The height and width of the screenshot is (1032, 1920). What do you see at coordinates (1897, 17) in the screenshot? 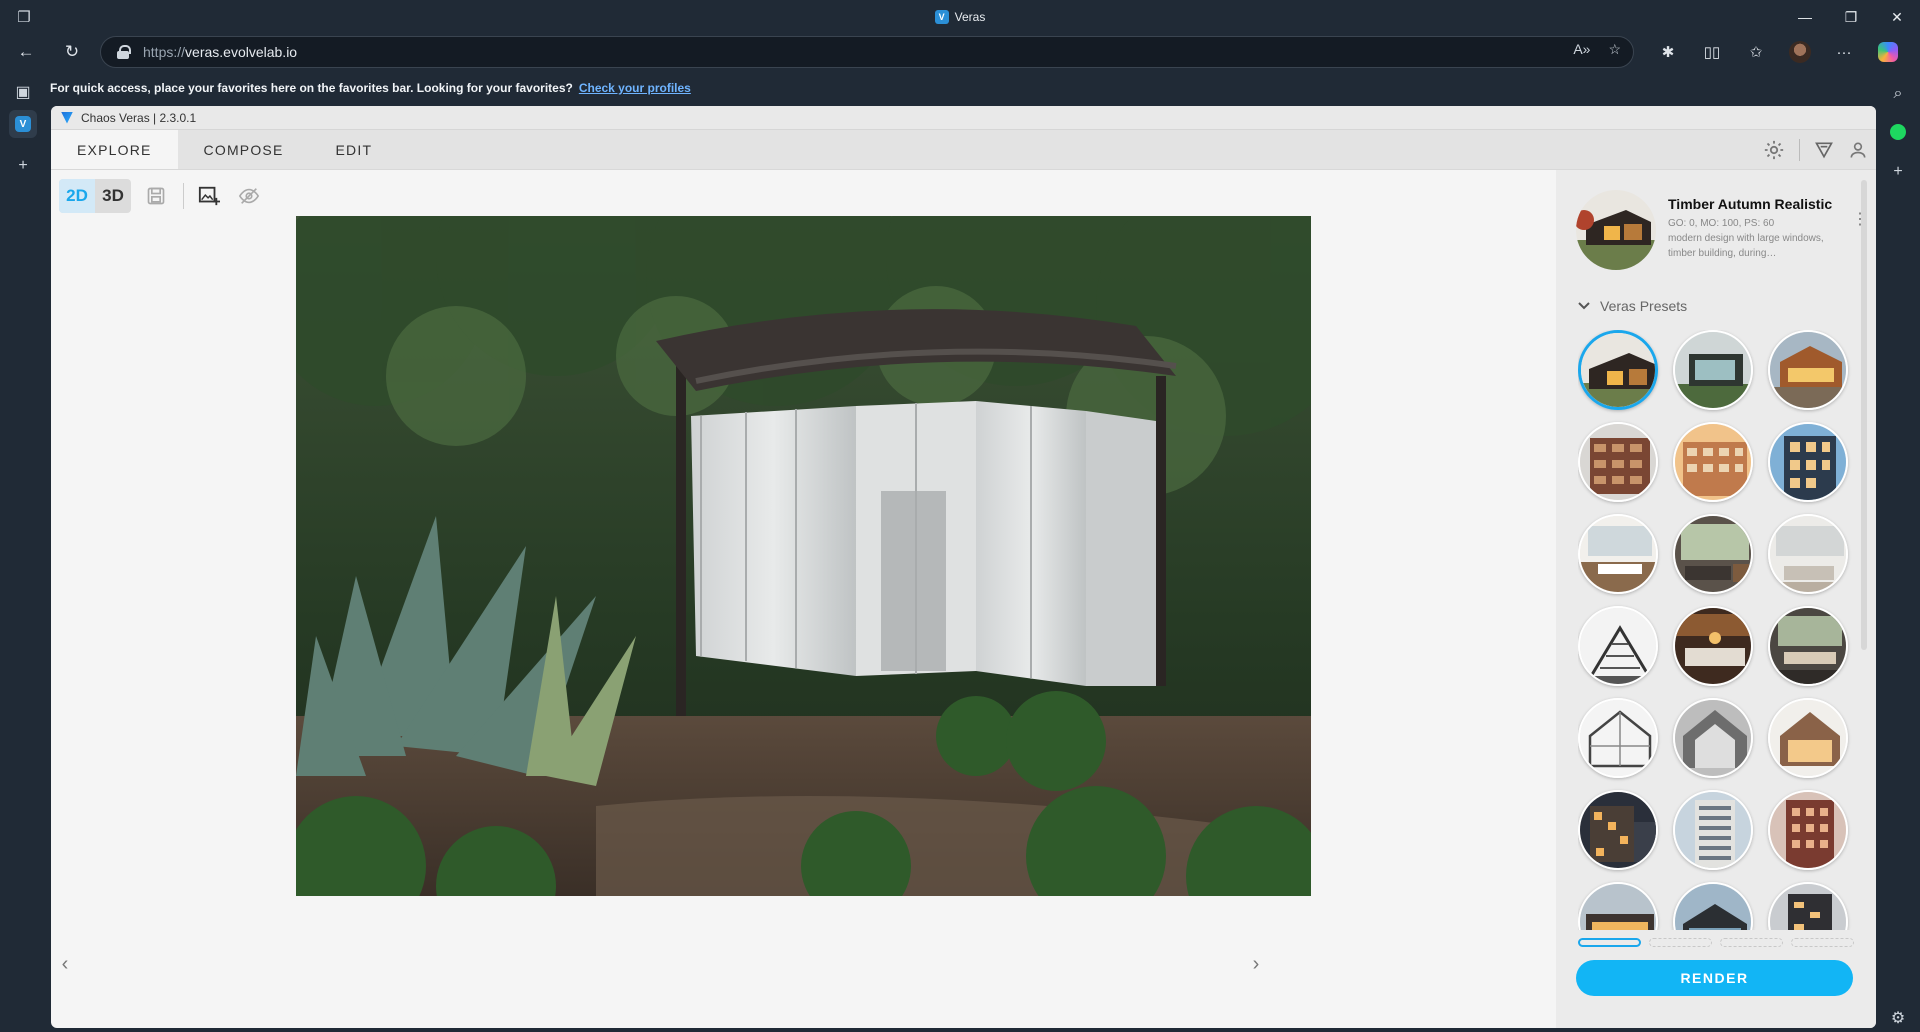
I see `close-icon: ✕` at bounding box center [1897, 17].